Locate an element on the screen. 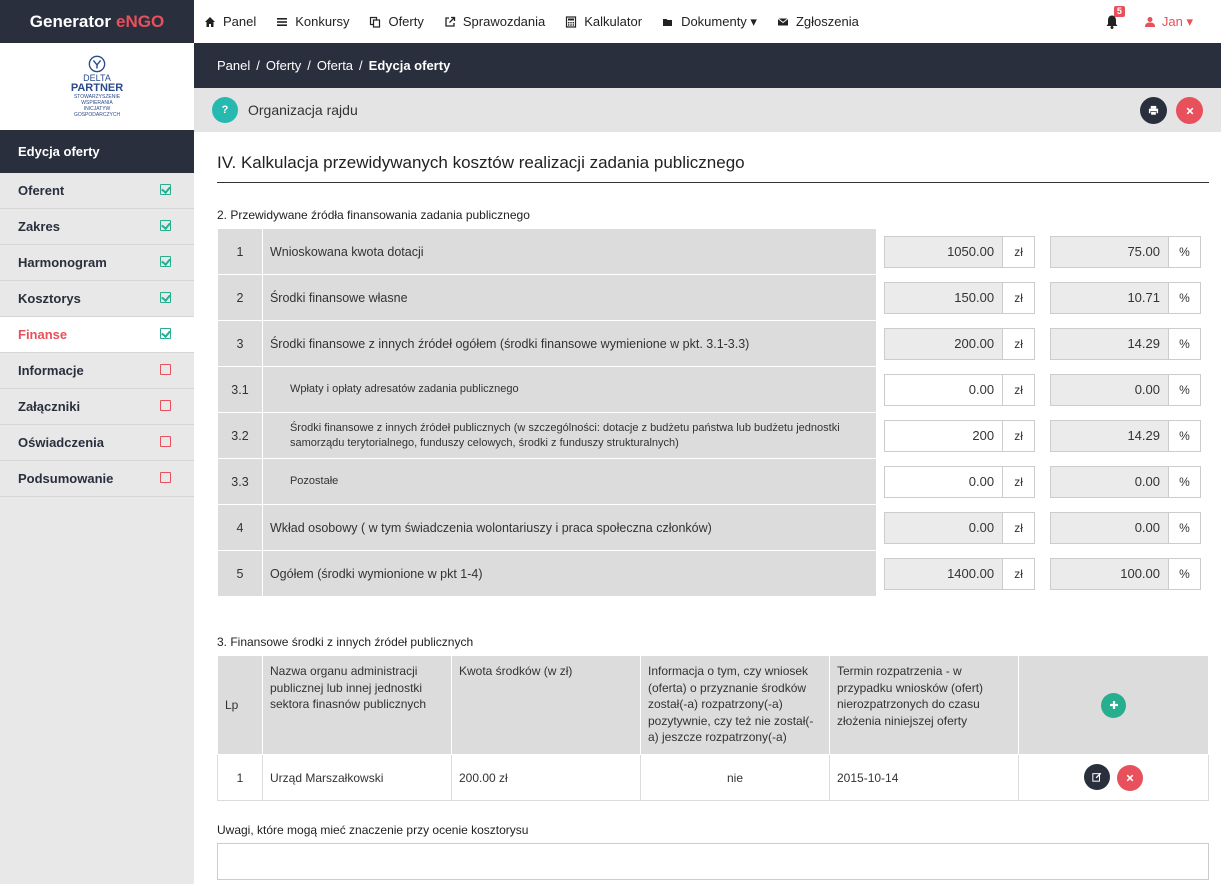  notes-textarea is located at coordinates (713, 861).